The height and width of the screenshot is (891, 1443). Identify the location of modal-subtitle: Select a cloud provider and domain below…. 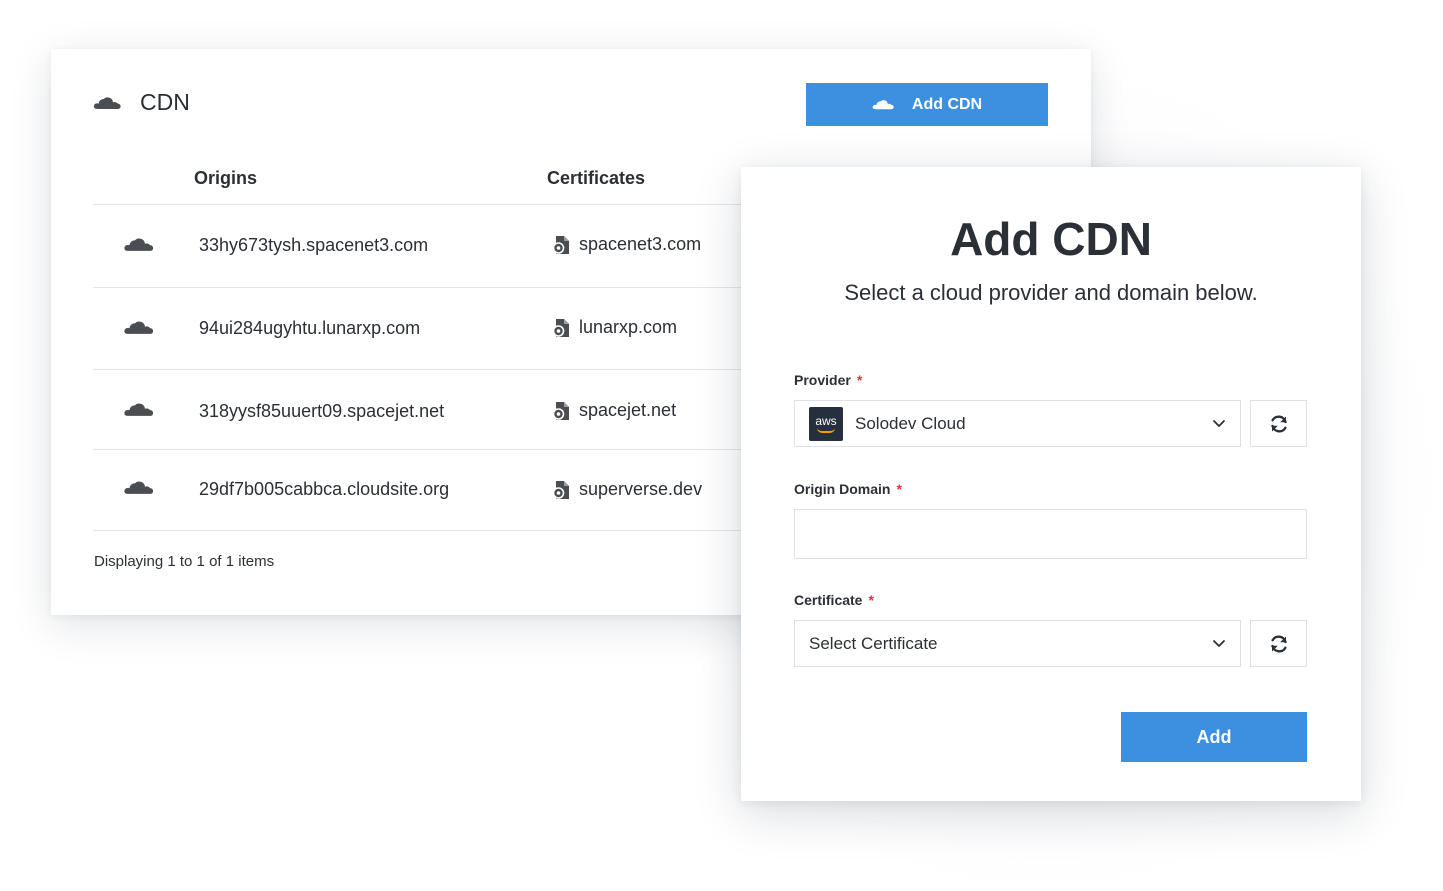
(1051, 292).